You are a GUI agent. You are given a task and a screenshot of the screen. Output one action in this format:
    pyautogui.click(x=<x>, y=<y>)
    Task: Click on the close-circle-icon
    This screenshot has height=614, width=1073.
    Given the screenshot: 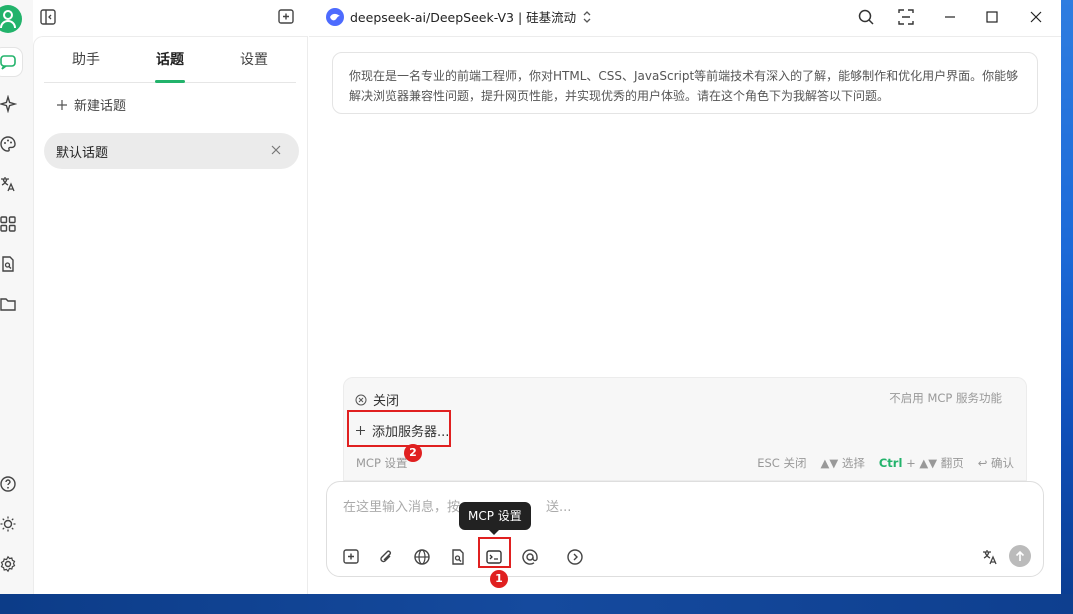 What is the action you would take?
    pyautogui.click(x=361, y=399)
    